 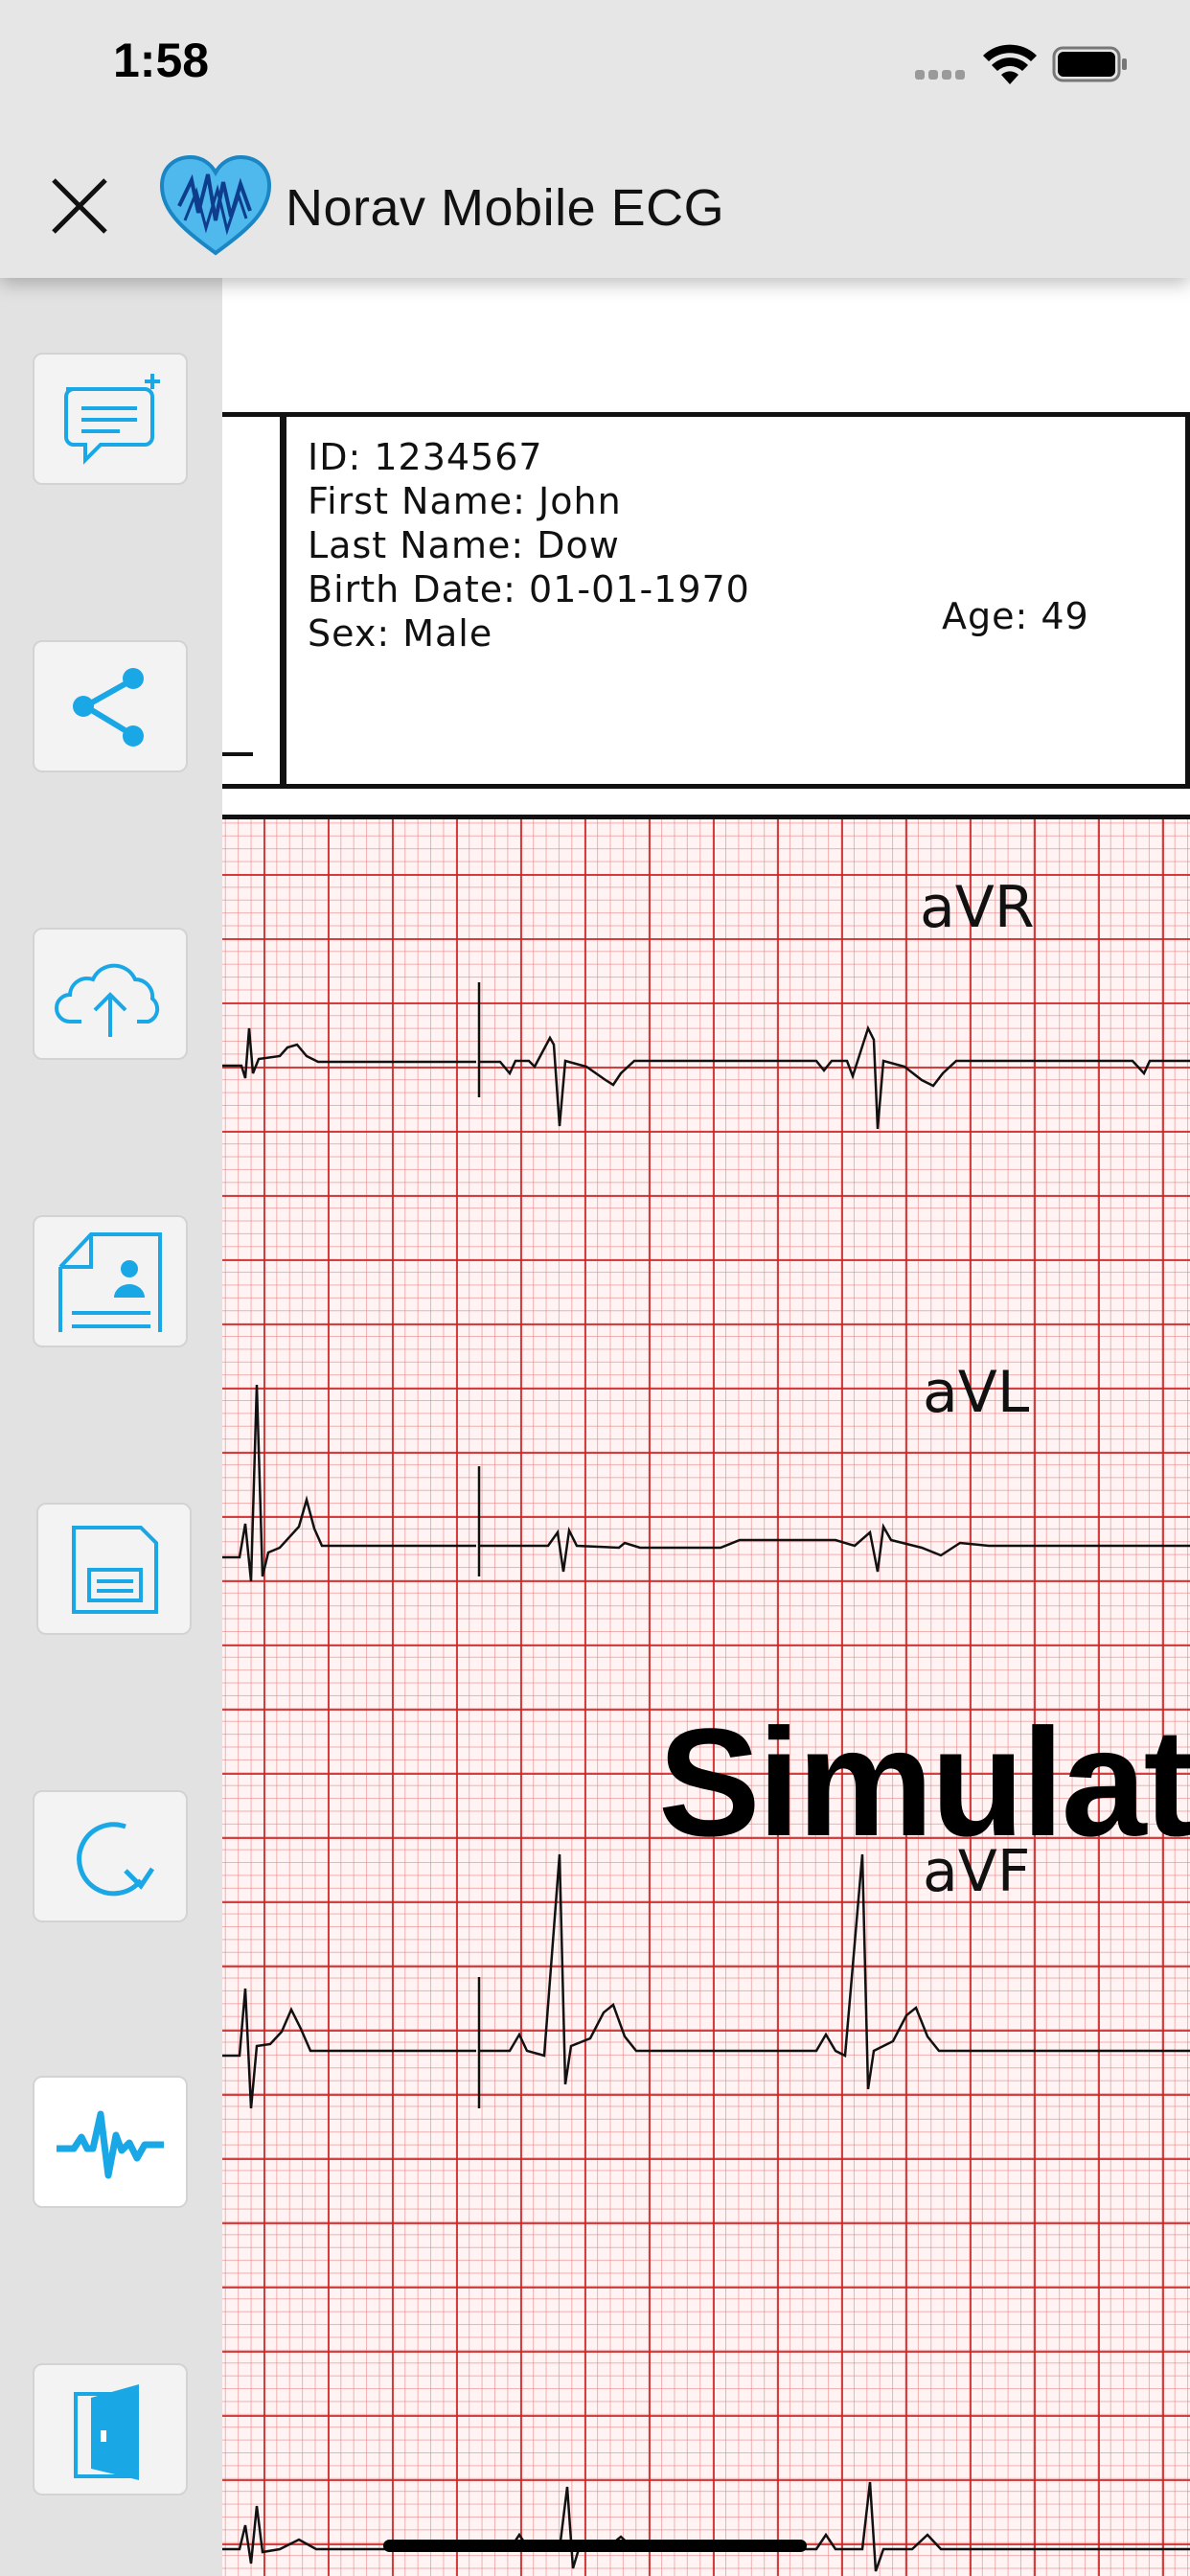 What do you see at coordinates (1015, 616) in the screenshot?
I see `patient-age: Age: 49` at bounding box center [1015, 616].